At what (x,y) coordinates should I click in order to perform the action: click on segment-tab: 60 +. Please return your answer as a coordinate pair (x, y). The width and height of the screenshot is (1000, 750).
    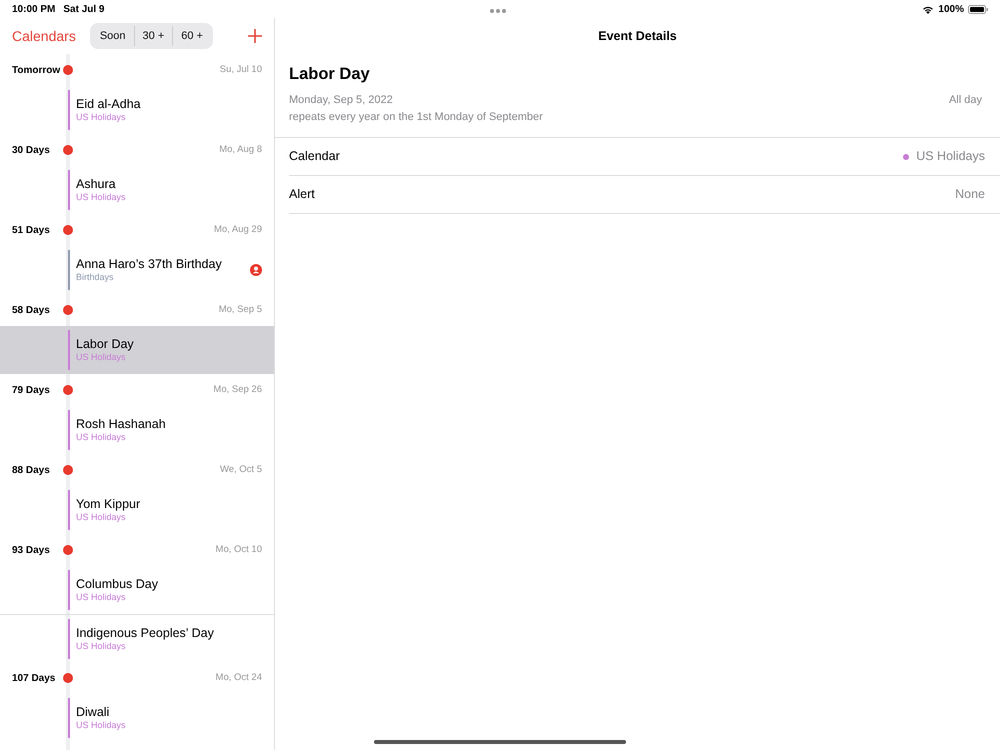
    Looking at the image, I should click on (191, 36).